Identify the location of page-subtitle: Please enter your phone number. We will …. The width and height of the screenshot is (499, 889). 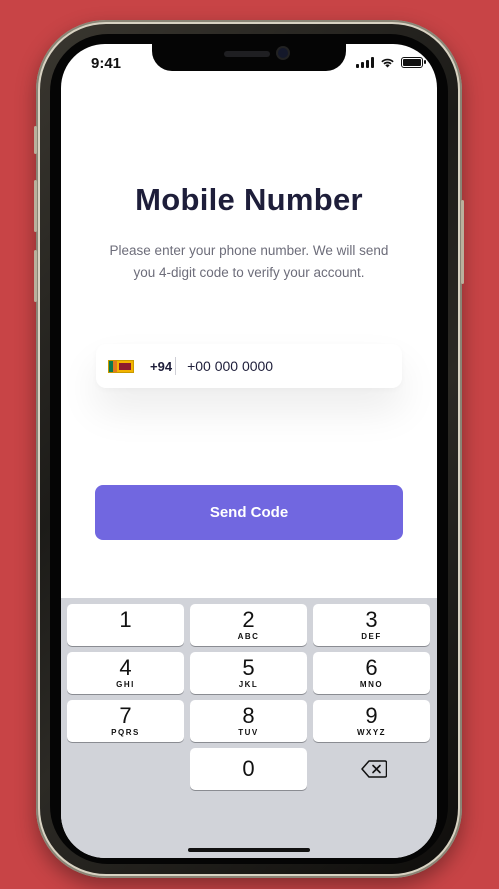
(249, 261).